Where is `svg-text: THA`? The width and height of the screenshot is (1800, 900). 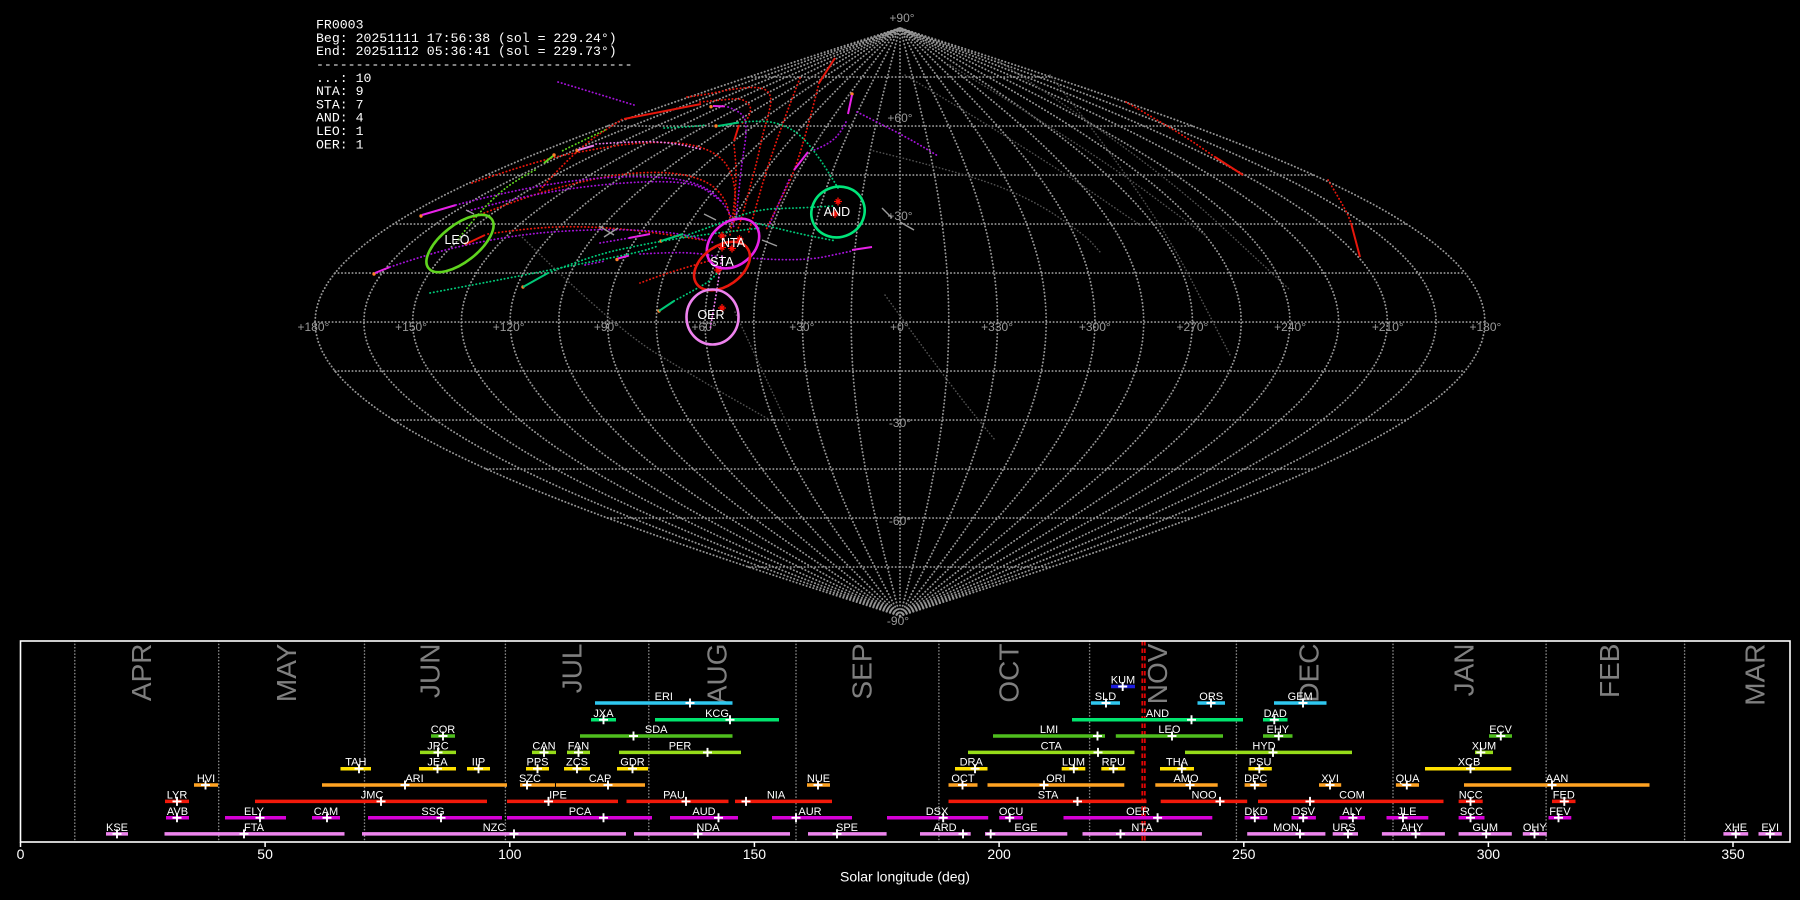 svg-text: THA is located at coordinates (1177, 763).